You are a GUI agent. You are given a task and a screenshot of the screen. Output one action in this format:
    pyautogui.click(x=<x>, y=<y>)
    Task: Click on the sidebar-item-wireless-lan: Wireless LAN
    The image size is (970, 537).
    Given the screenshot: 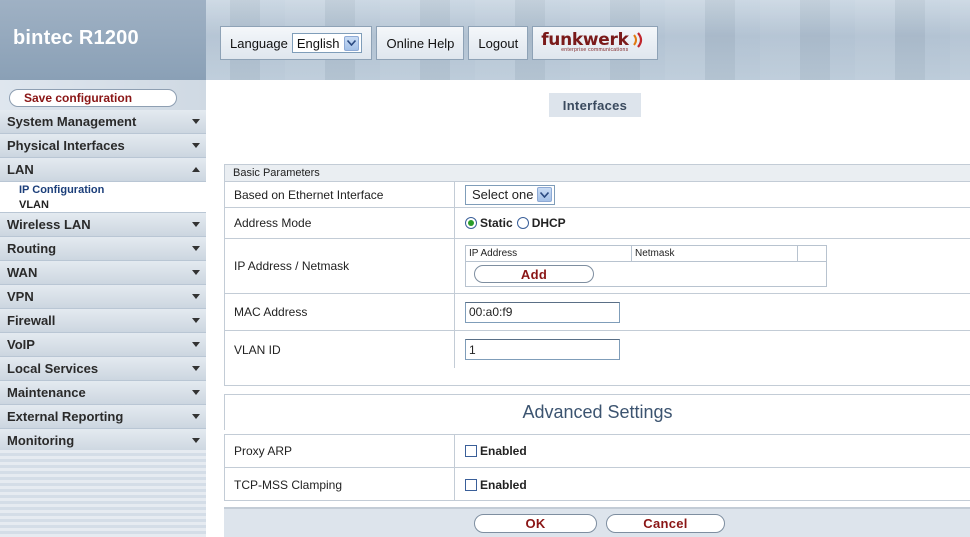 What is the action you would take?
    pyautogui.click(x=103, y=225)
    